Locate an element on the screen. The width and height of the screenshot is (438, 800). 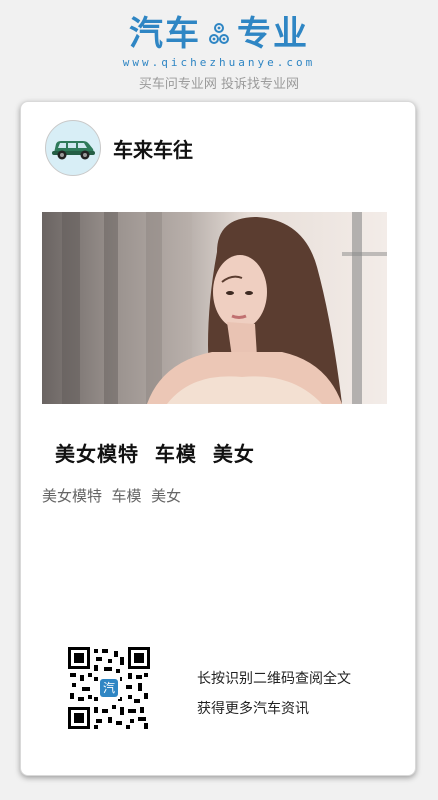
qr-code: 汽 is located at coordinates (109, 688).